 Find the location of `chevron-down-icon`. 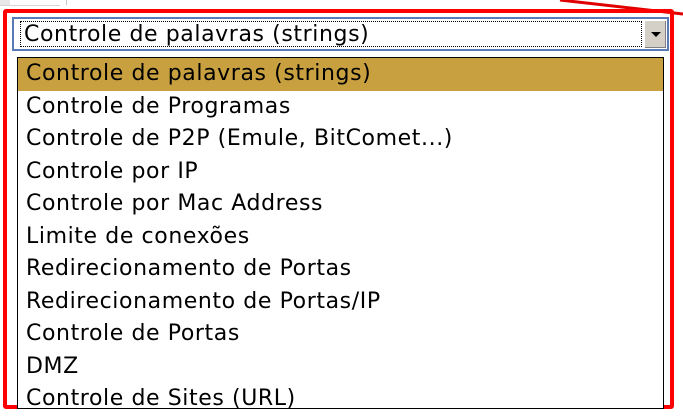

chevron-down-icon is located at coordinates (656, 34).